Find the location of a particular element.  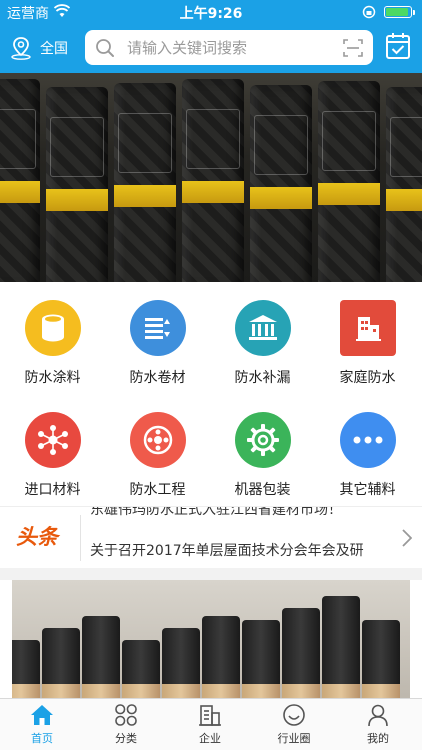

category-other-accessories: 其它辅料 is located at coordinates (367, 455).